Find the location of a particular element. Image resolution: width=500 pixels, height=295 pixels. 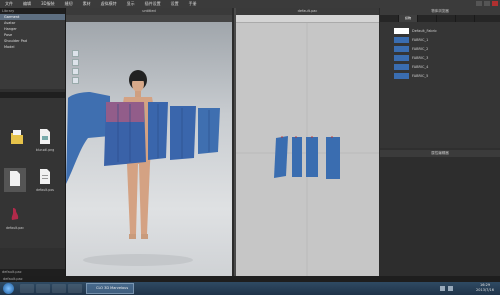

menu-file: 文件 is located at coordinates (9, 4).